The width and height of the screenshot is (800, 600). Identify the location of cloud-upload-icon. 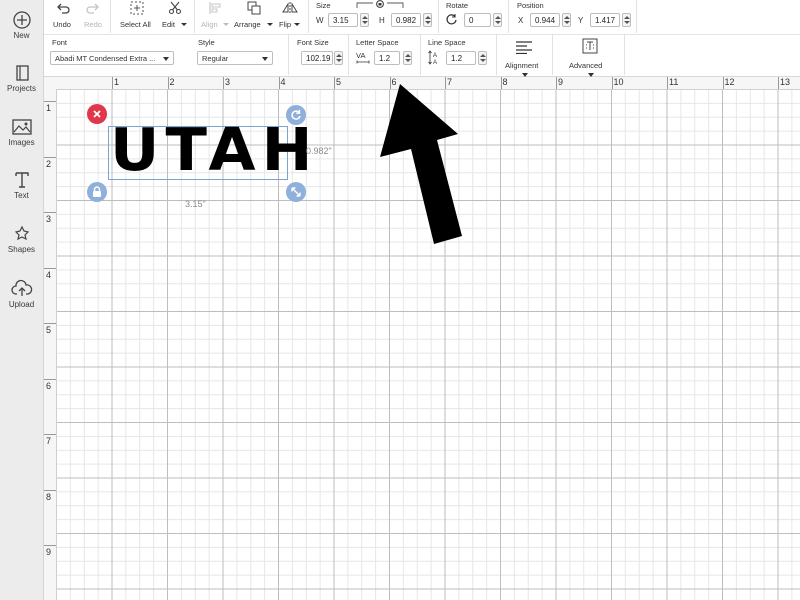
(21, 287).